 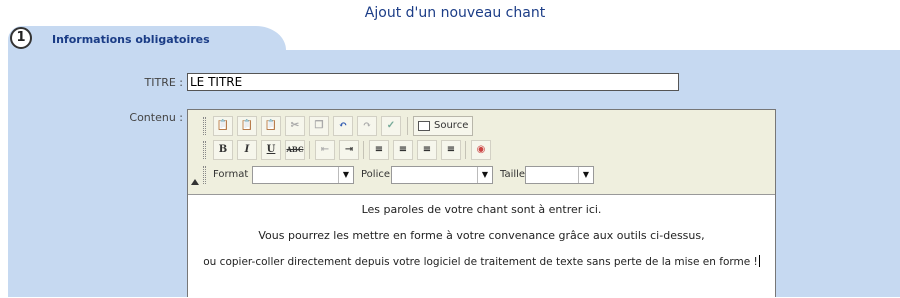 I want to click on source-button: Source, so click(x=443, y=126).